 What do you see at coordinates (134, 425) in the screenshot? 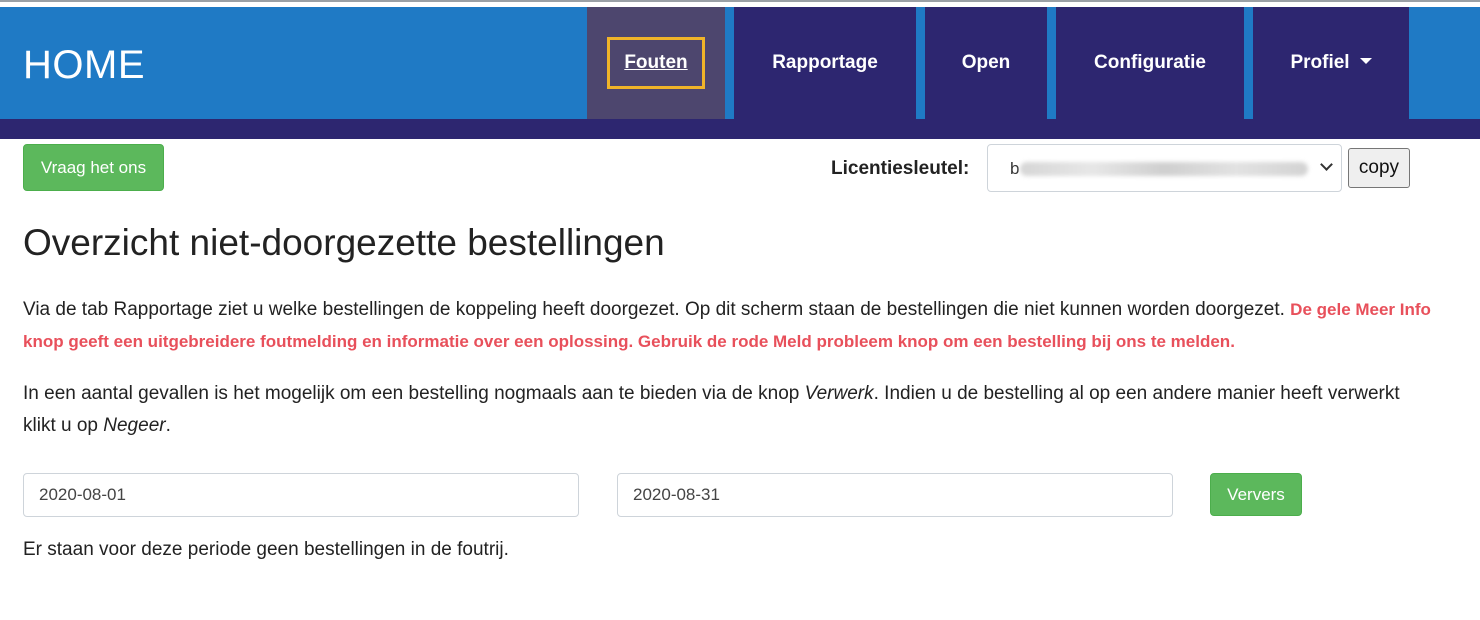
I see `negeer-term: Negeer` at bounding box center [134, 425].